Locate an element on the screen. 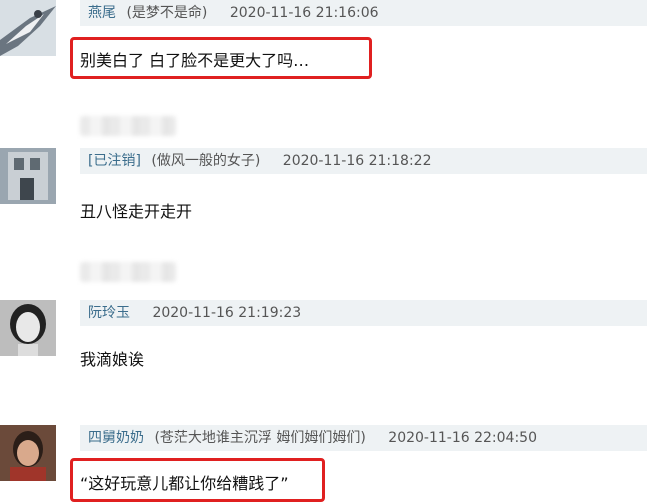  user-nickname: (做风一般的女子) is located at coordinates (206, 161).